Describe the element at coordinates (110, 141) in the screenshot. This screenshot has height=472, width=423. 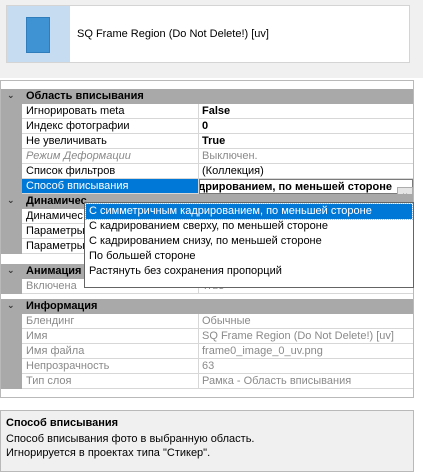
I see `property-name: Не увеличивать` at that location.